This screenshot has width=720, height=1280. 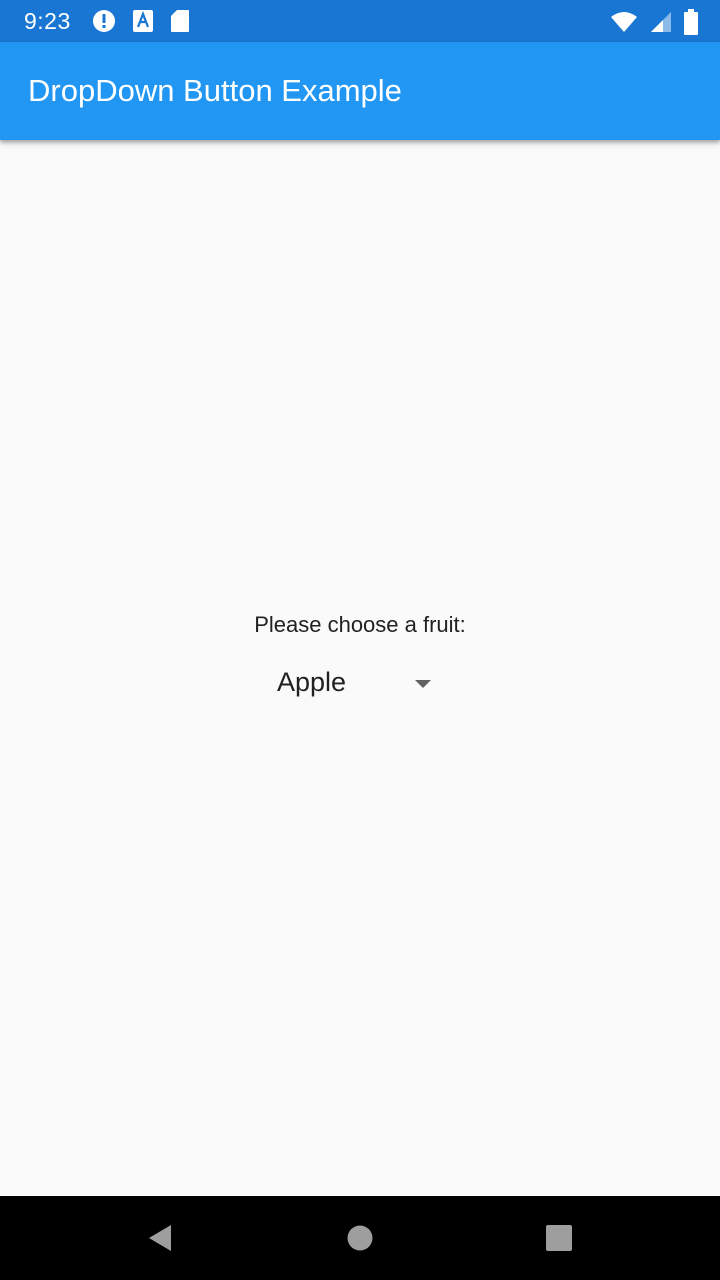 I want to click on home-icon, so click(x=360, y=1238).